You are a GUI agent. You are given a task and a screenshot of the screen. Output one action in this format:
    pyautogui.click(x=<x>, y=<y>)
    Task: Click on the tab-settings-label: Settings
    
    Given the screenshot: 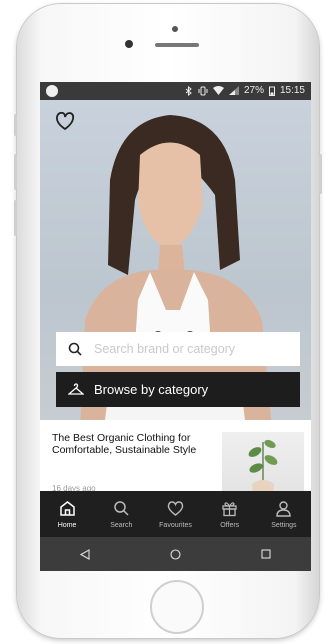 What is the action you would take?
    pyautogui.click(x=284, y=525)
    